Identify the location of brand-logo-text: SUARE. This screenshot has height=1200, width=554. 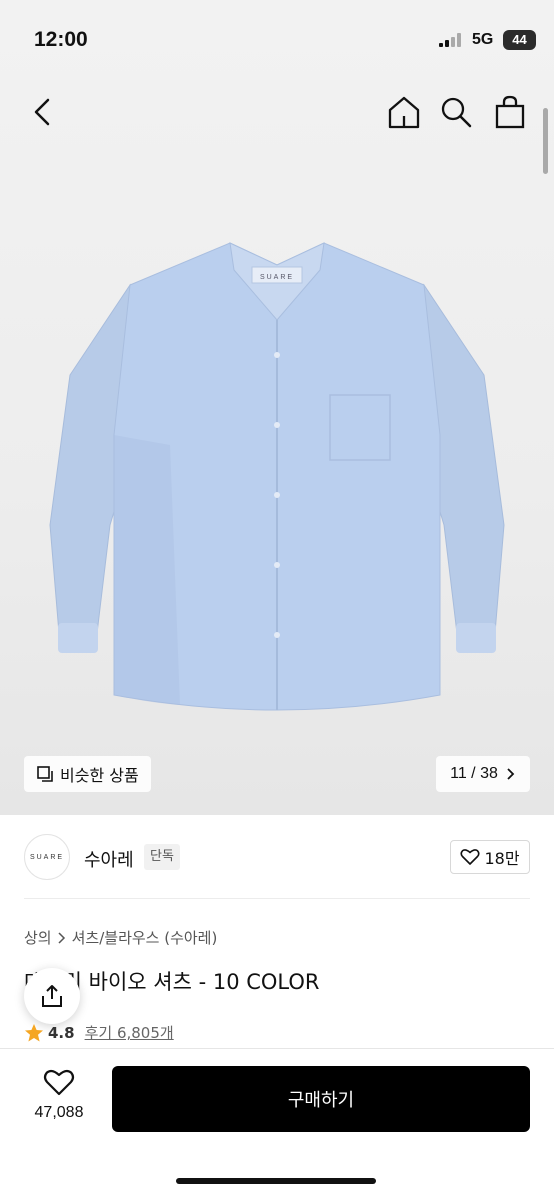
(47, 857).